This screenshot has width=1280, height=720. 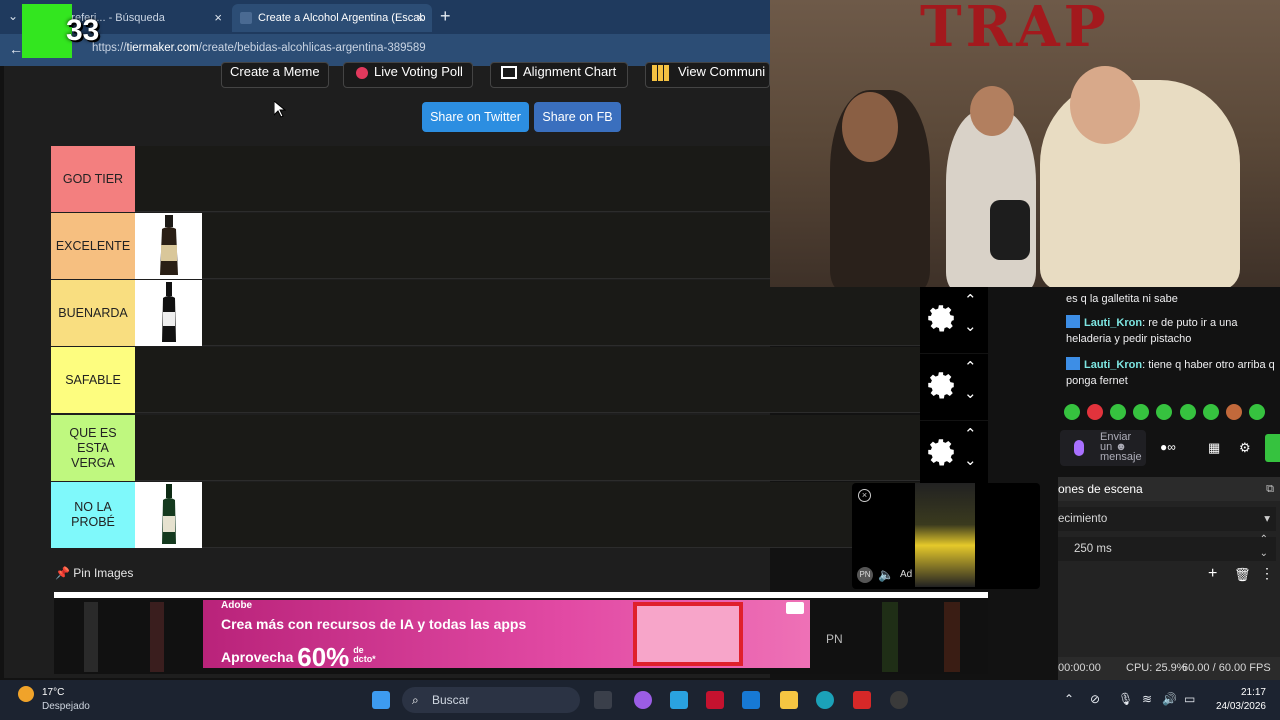 I want to click on task-view-icon, so click(x=603, y=700).